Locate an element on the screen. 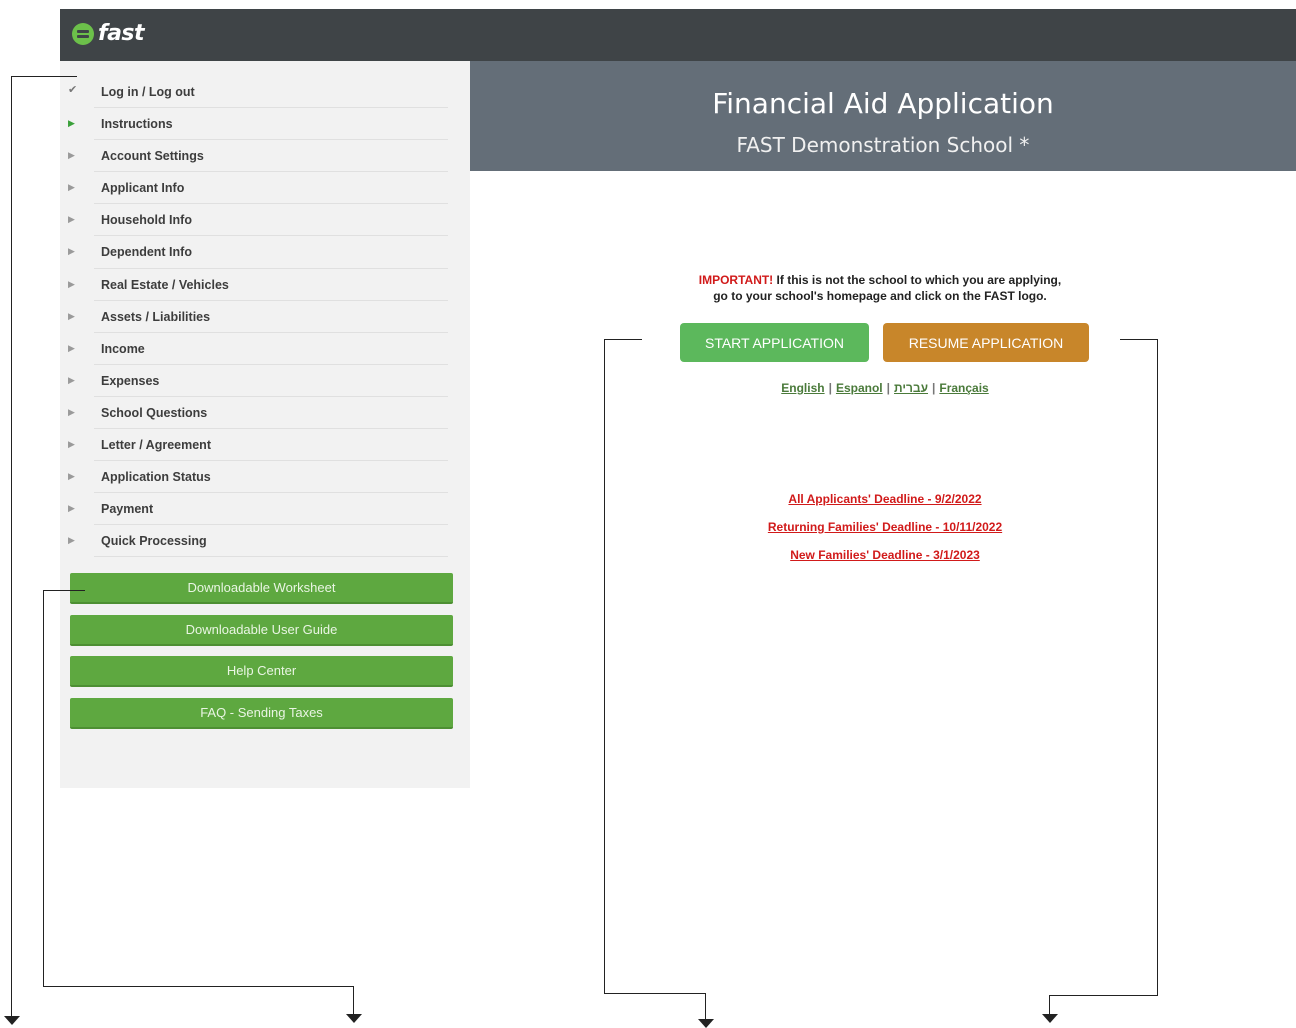 Image resolution: width=1296 pixels, height=1028 pixels. sidebar-item-label: Expenses is located at coordinates (130, 380).